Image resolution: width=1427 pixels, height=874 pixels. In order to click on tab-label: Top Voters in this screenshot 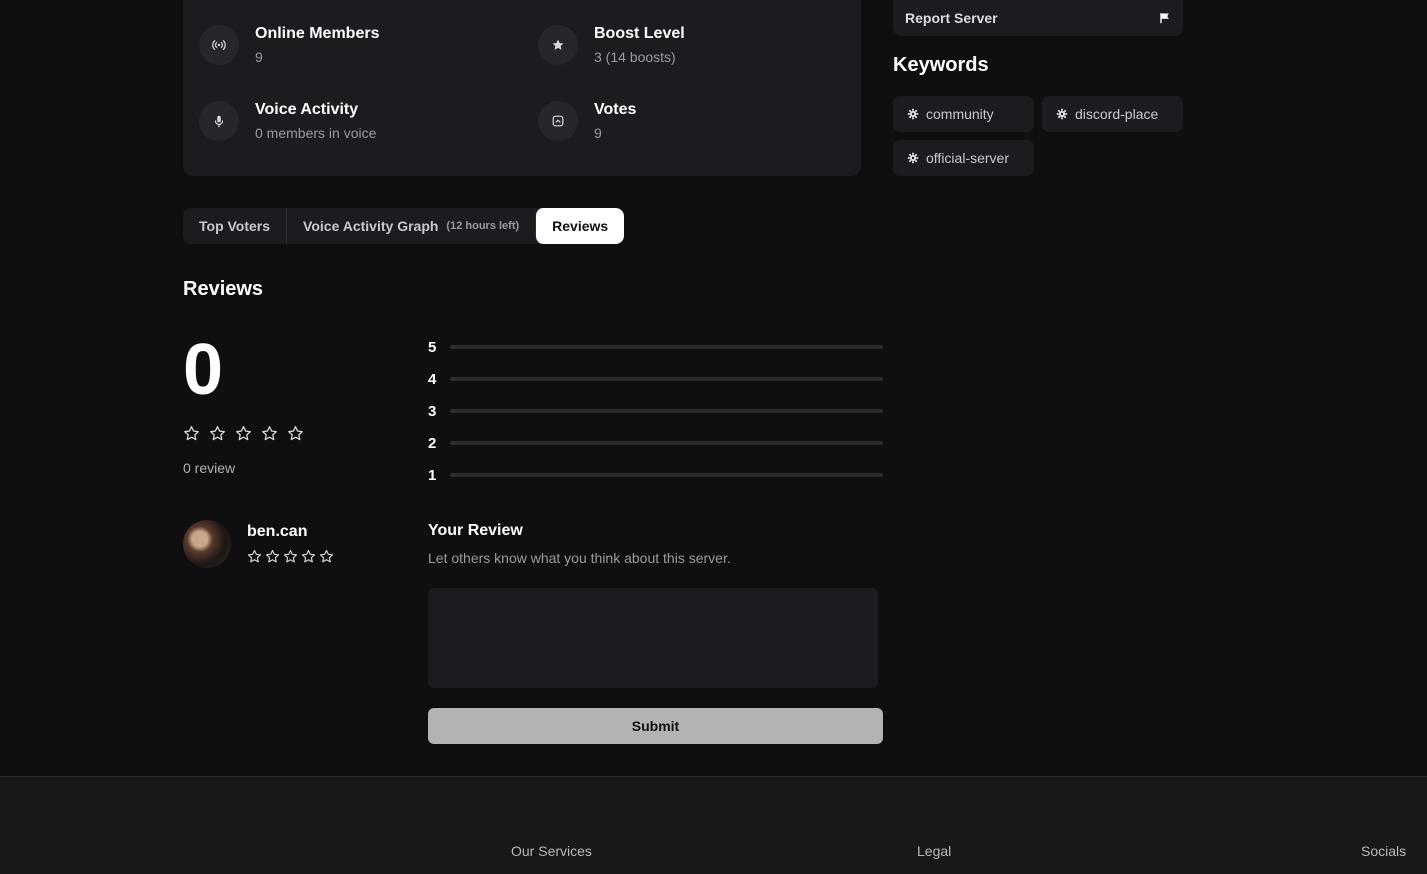, I will do `click(235, 226)`.